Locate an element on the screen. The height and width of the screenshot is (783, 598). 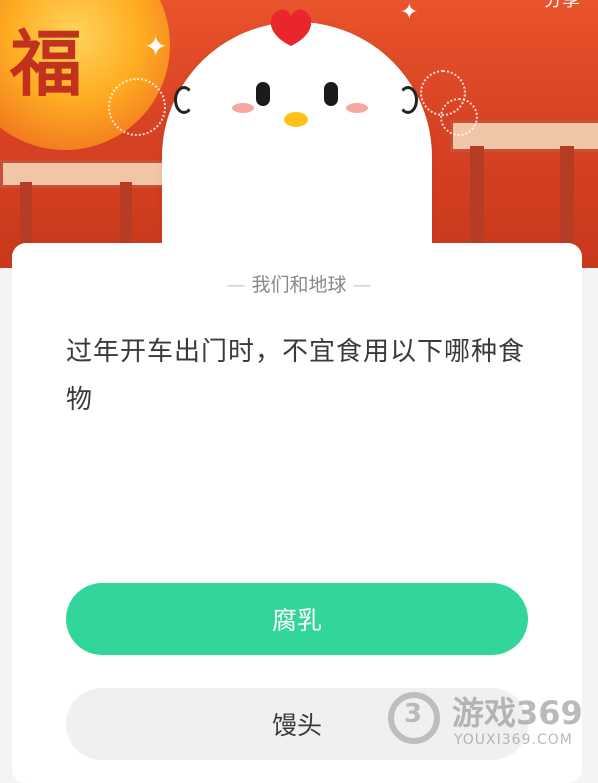
answer-option-1-label: 腐乳 is located at coordinates (296, 620).